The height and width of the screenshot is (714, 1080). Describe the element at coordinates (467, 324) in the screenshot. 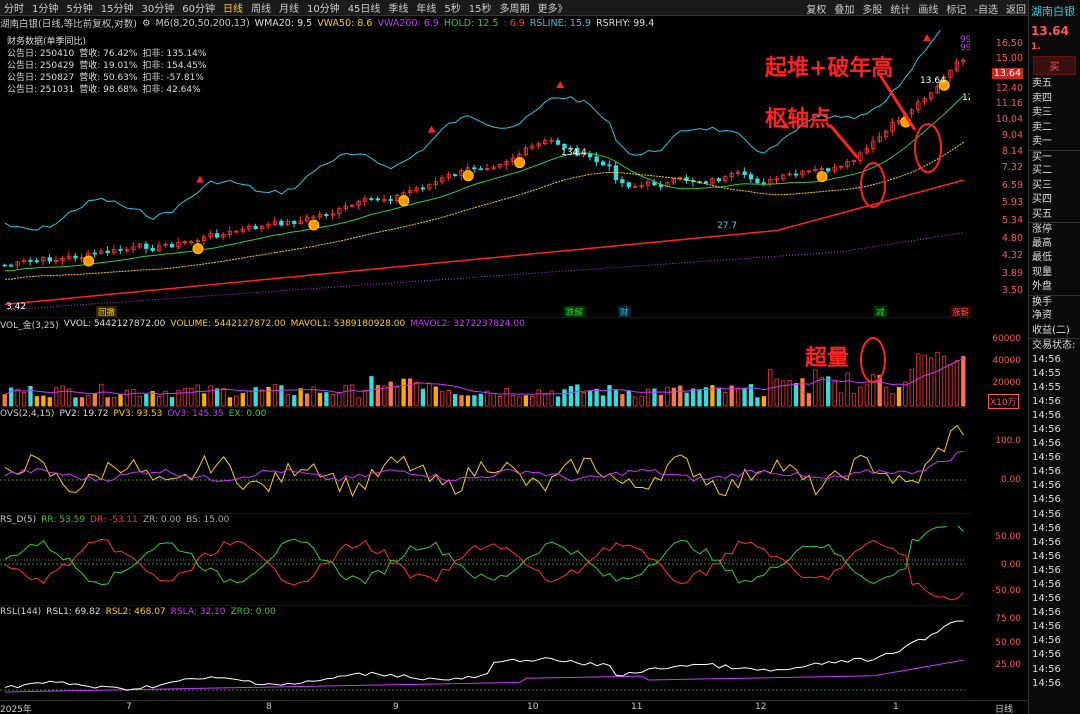

I see `mavol2-value: MAVOL2: 3272237824.00` at that location.